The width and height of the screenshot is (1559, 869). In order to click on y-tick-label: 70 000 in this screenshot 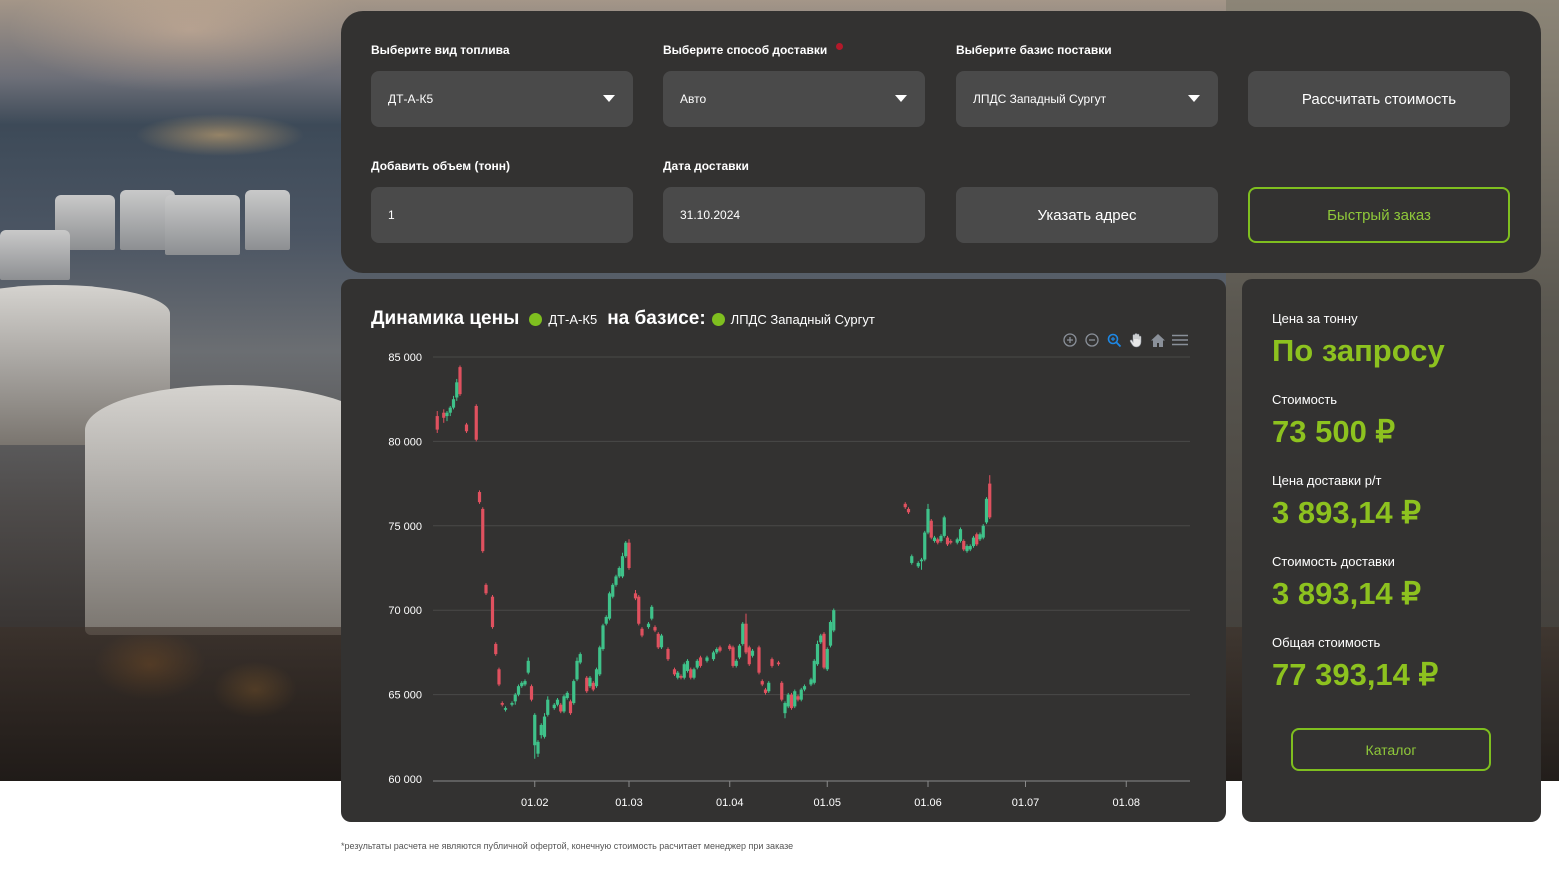, I will do `click(405, 611)`.